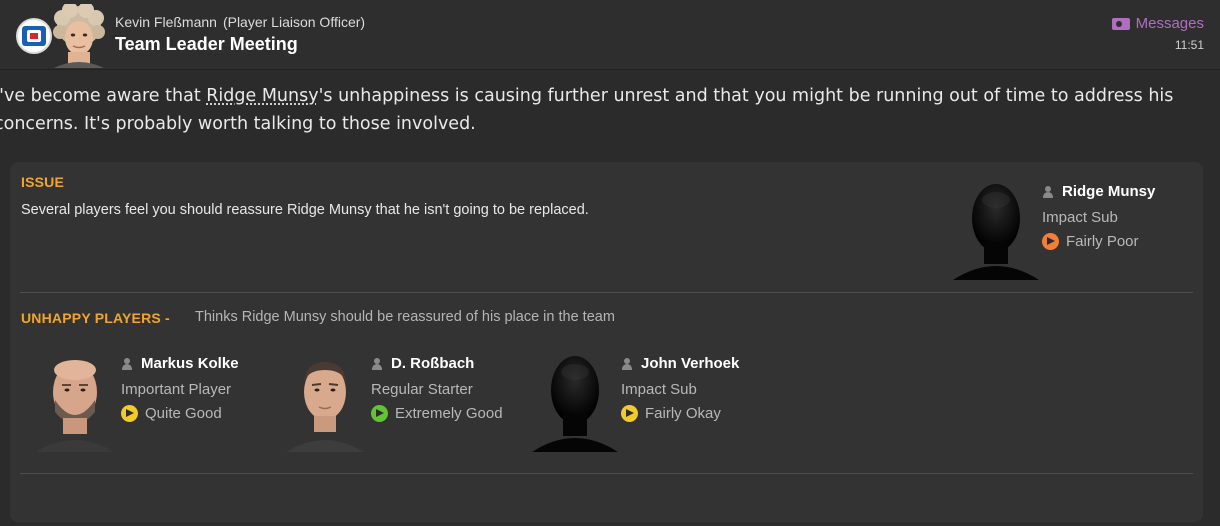 The image size is (1220, 526). I want to click on sender-name: Kevin Fleßmann, so click(166, 22).